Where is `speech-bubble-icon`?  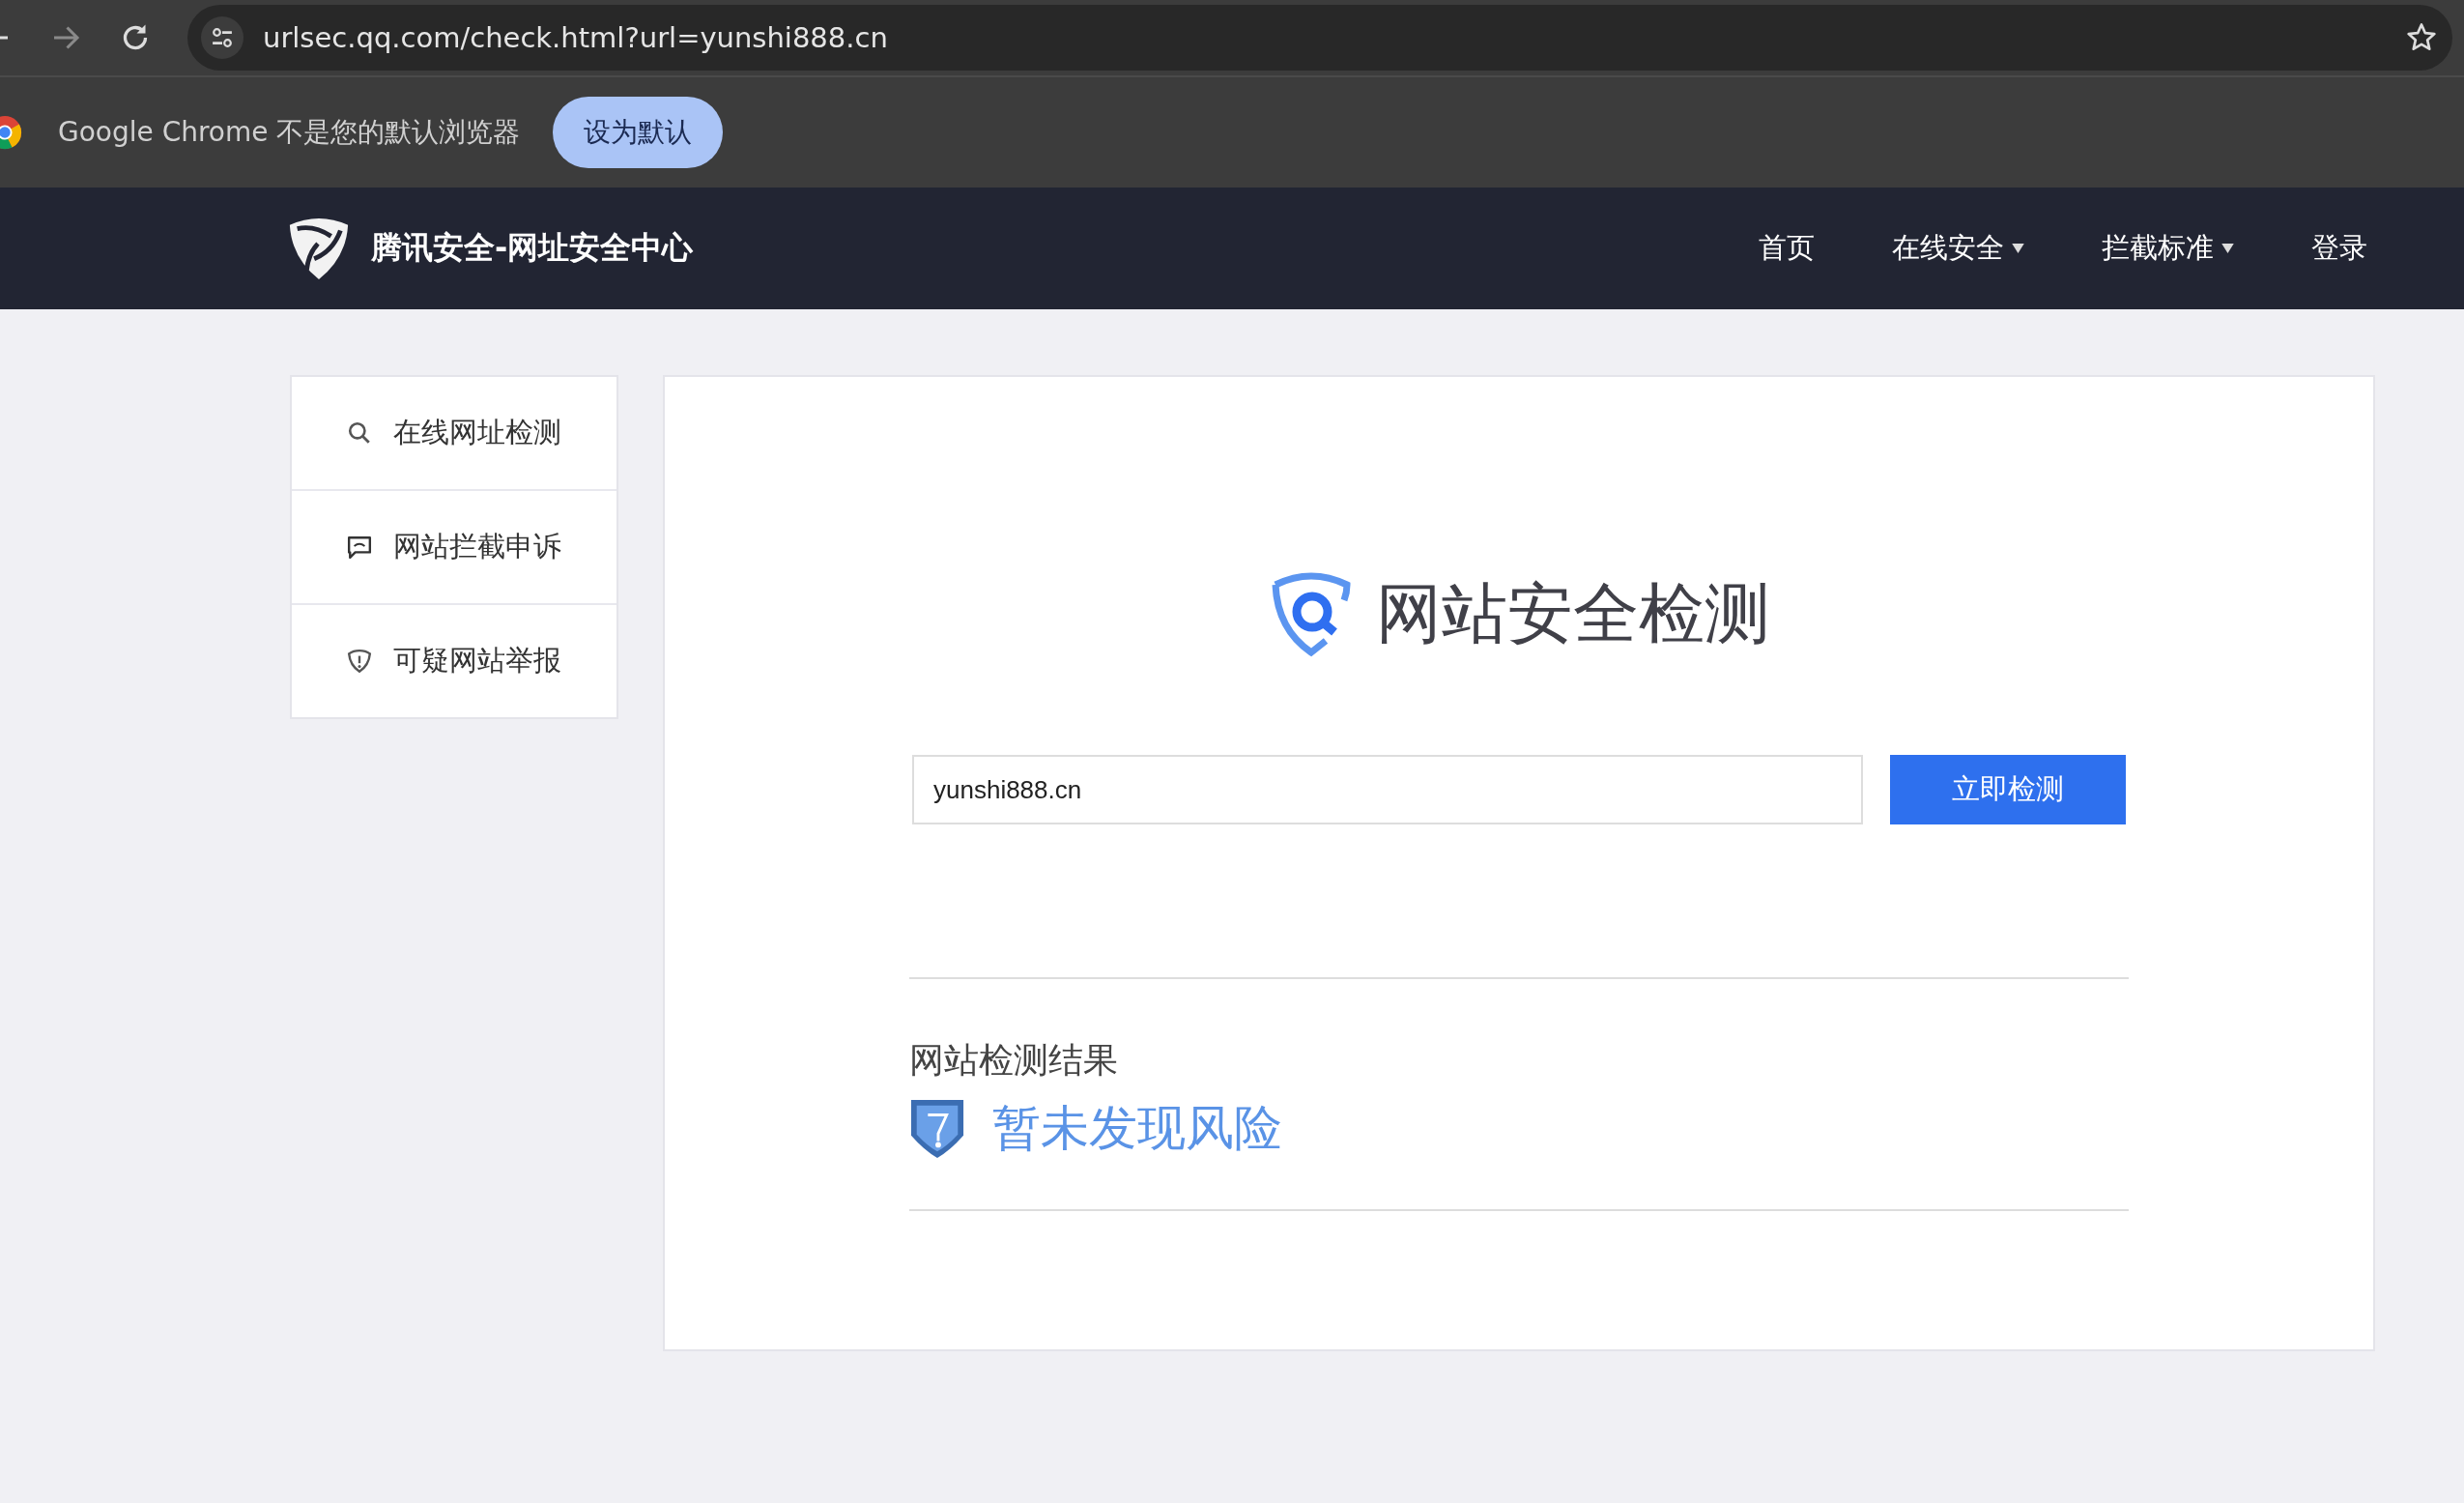
speech-bubble-icon is located at coordinates (359, 547).